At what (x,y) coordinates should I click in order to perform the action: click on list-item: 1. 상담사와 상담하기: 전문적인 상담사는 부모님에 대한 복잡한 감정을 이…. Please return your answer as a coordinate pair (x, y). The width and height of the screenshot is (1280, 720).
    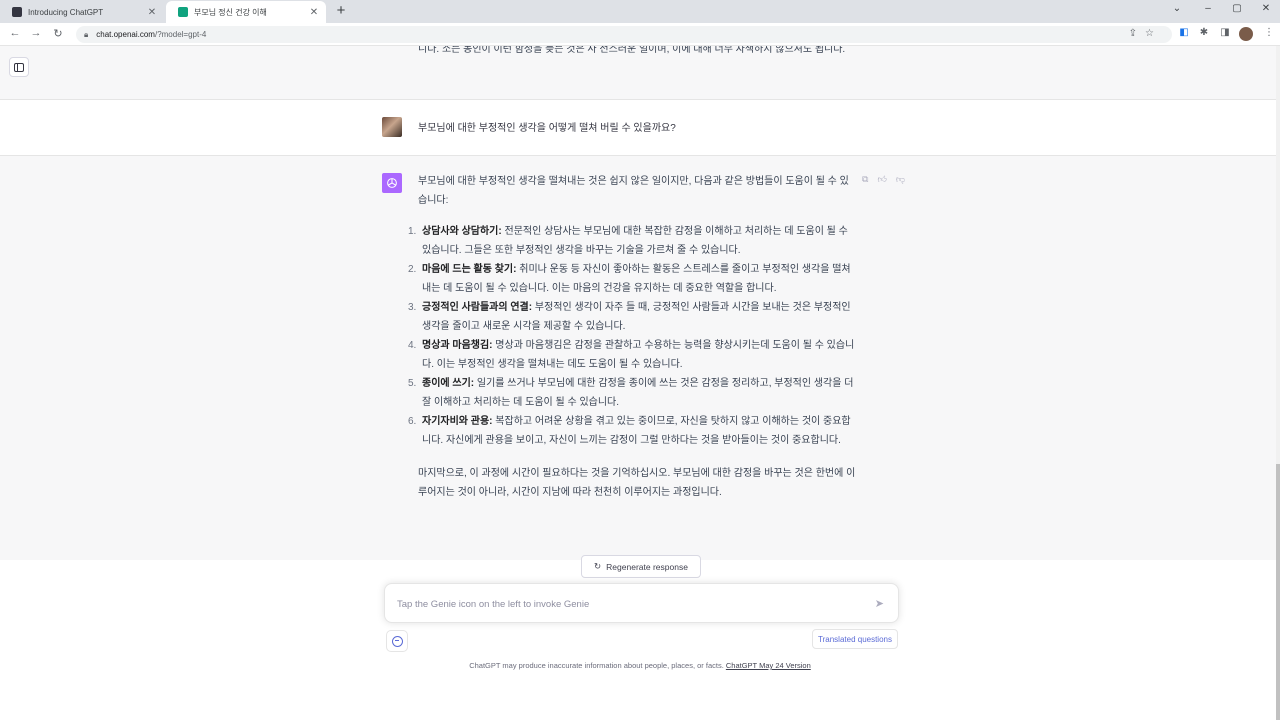
    Looking at the image, I should click on (633, 241).